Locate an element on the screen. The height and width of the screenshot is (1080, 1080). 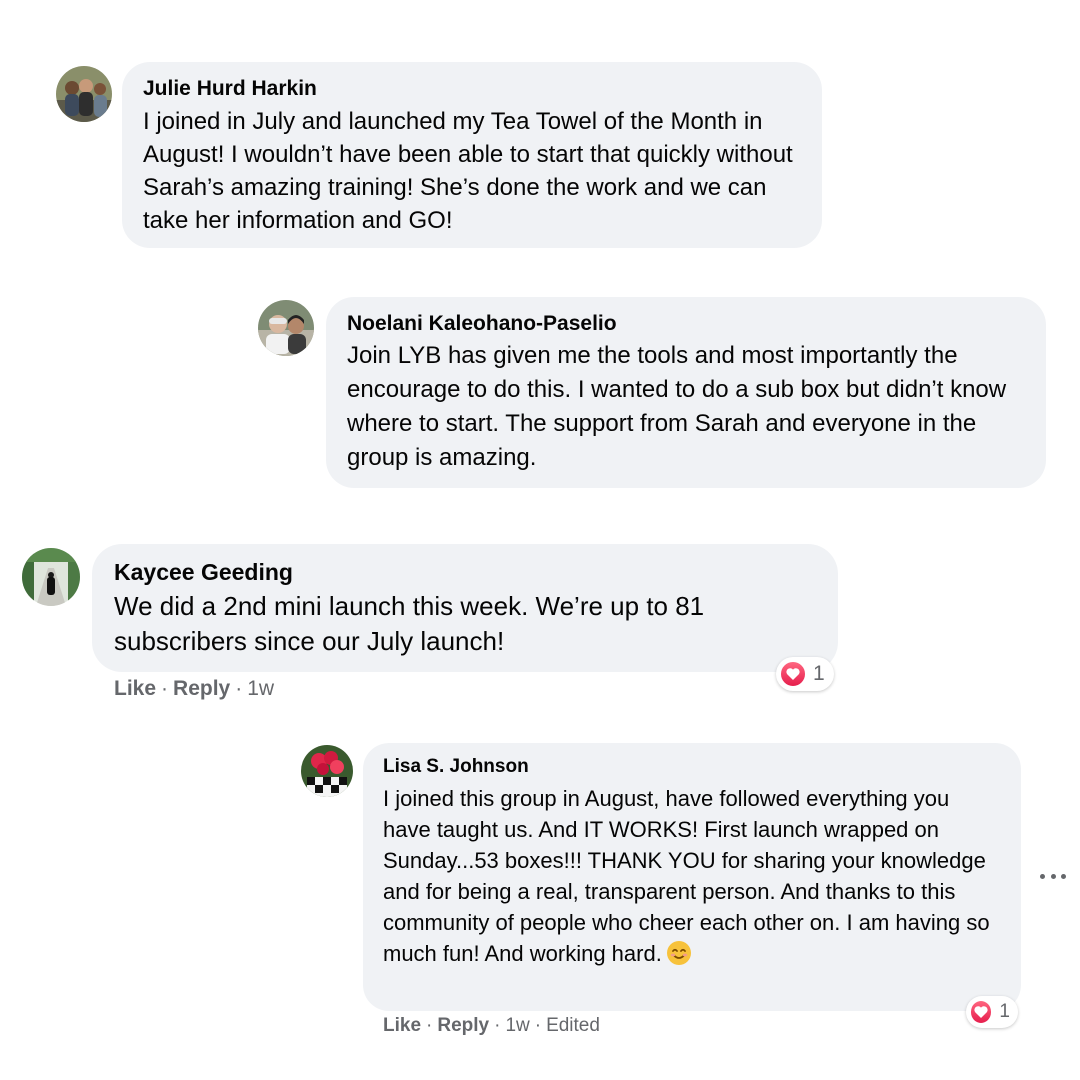
smiling-face-emoji-icon is located at coordinates (678, 953).